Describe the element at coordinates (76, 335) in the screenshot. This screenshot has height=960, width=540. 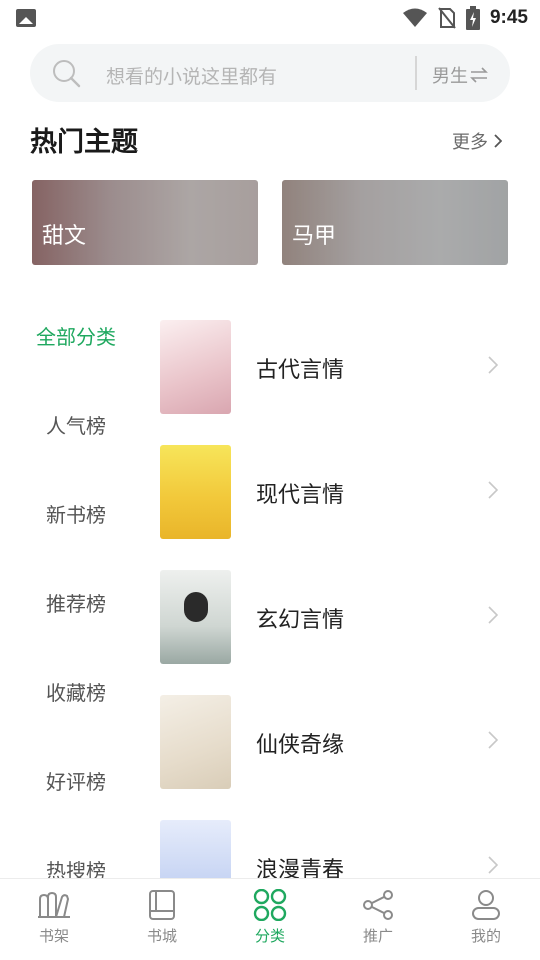
I see `side-nav-all-categories: 全部分类` at that location.